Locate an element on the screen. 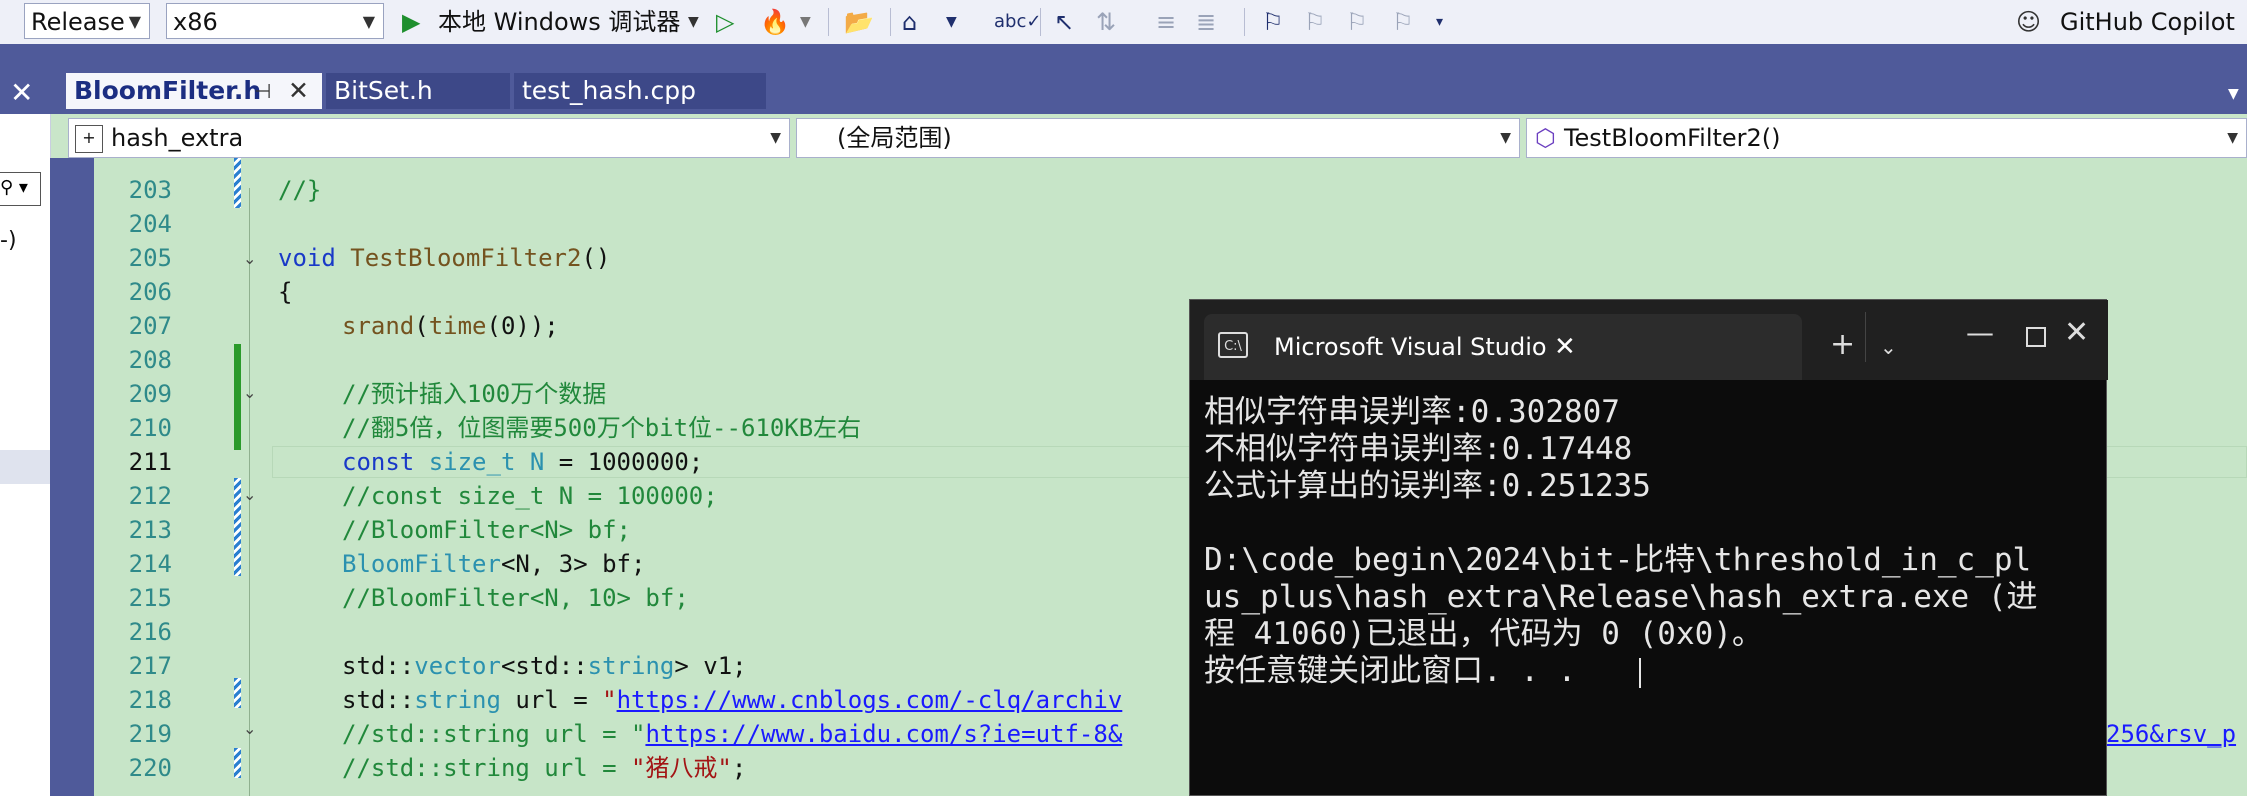 The width and height of the screenshot is (2247, 796). spell-check-icon: abc✓ is located at coordinates (1017, 22).